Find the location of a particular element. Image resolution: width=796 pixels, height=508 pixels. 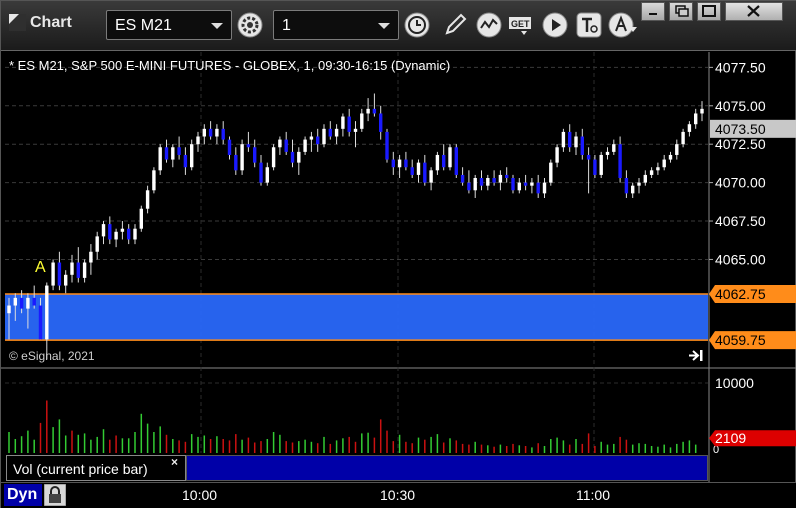

dynamic-mode-button: Dyn is located at coordinates (23, 495).